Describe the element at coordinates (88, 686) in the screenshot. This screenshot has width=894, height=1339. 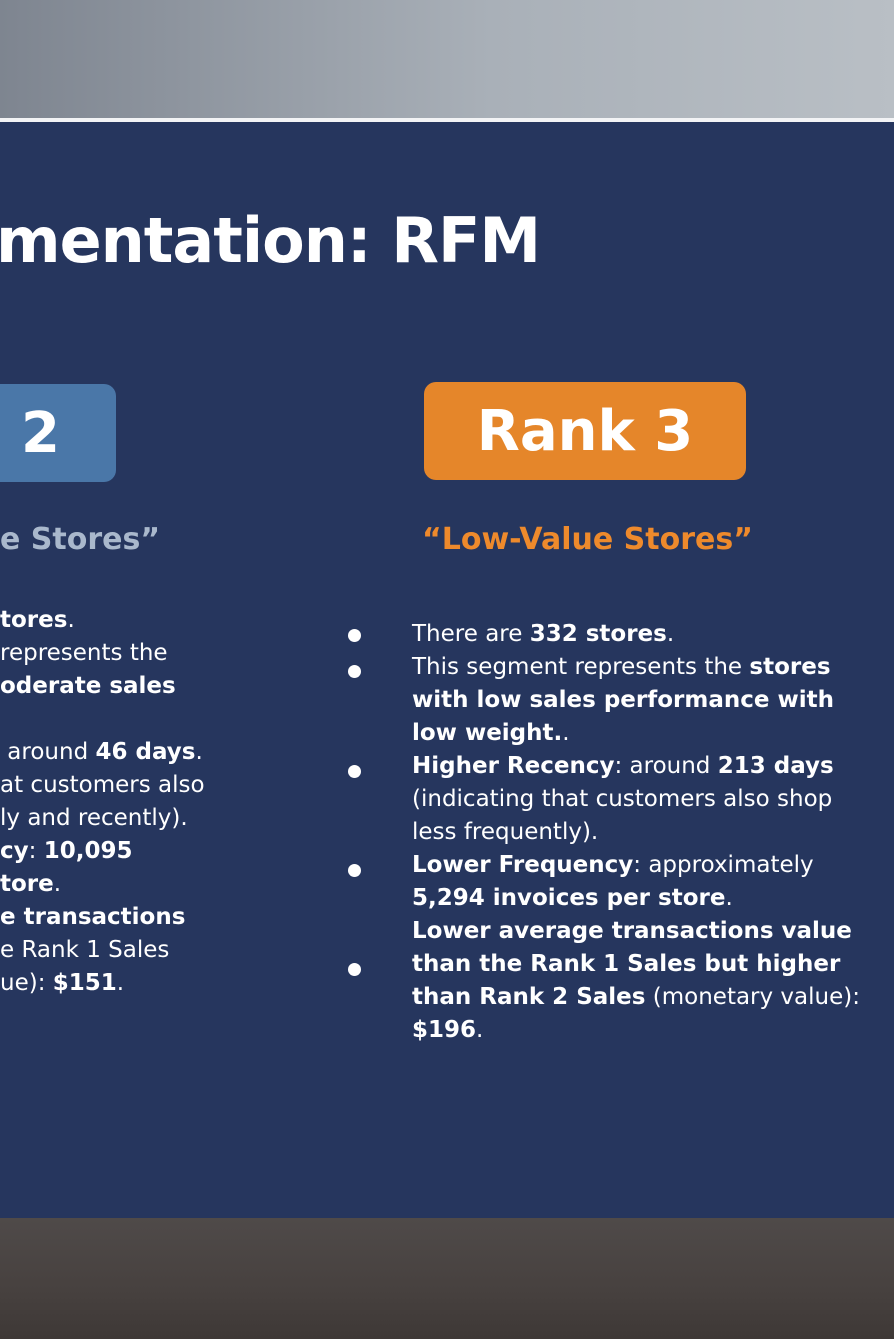
I see `rank-2-line: oderate sales` at that location.